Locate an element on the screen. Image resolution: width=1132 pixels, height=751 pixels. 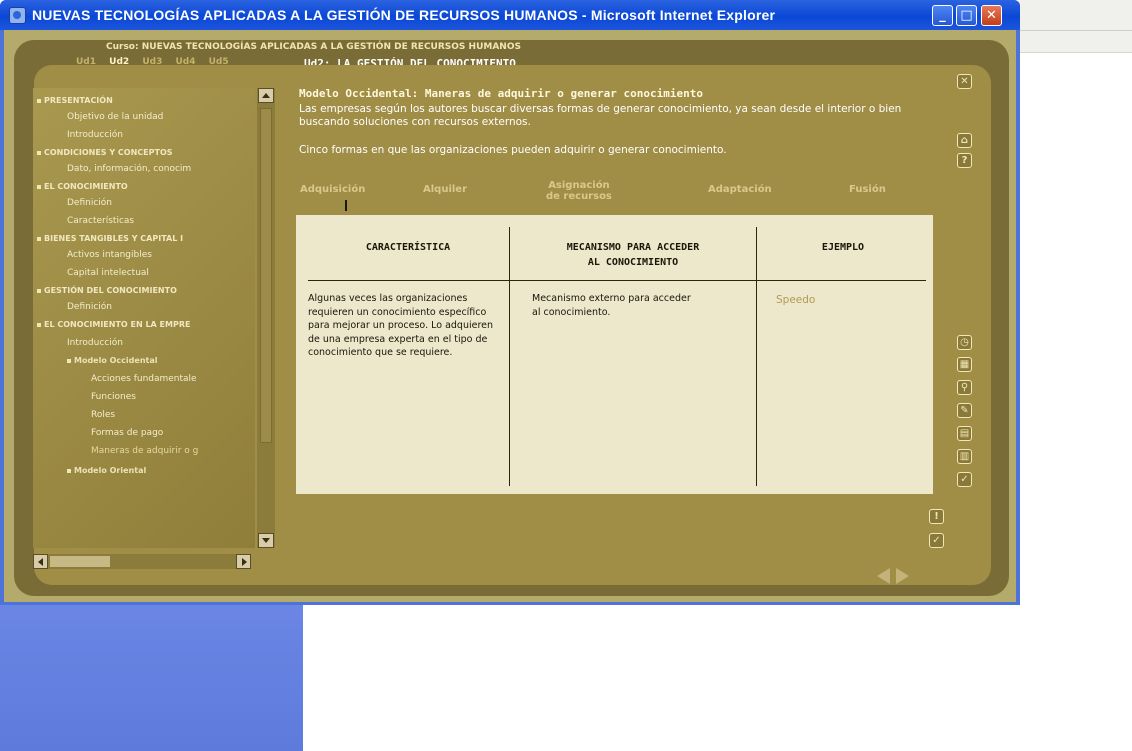
toc-item: Características is located at coordinates (100, 221).